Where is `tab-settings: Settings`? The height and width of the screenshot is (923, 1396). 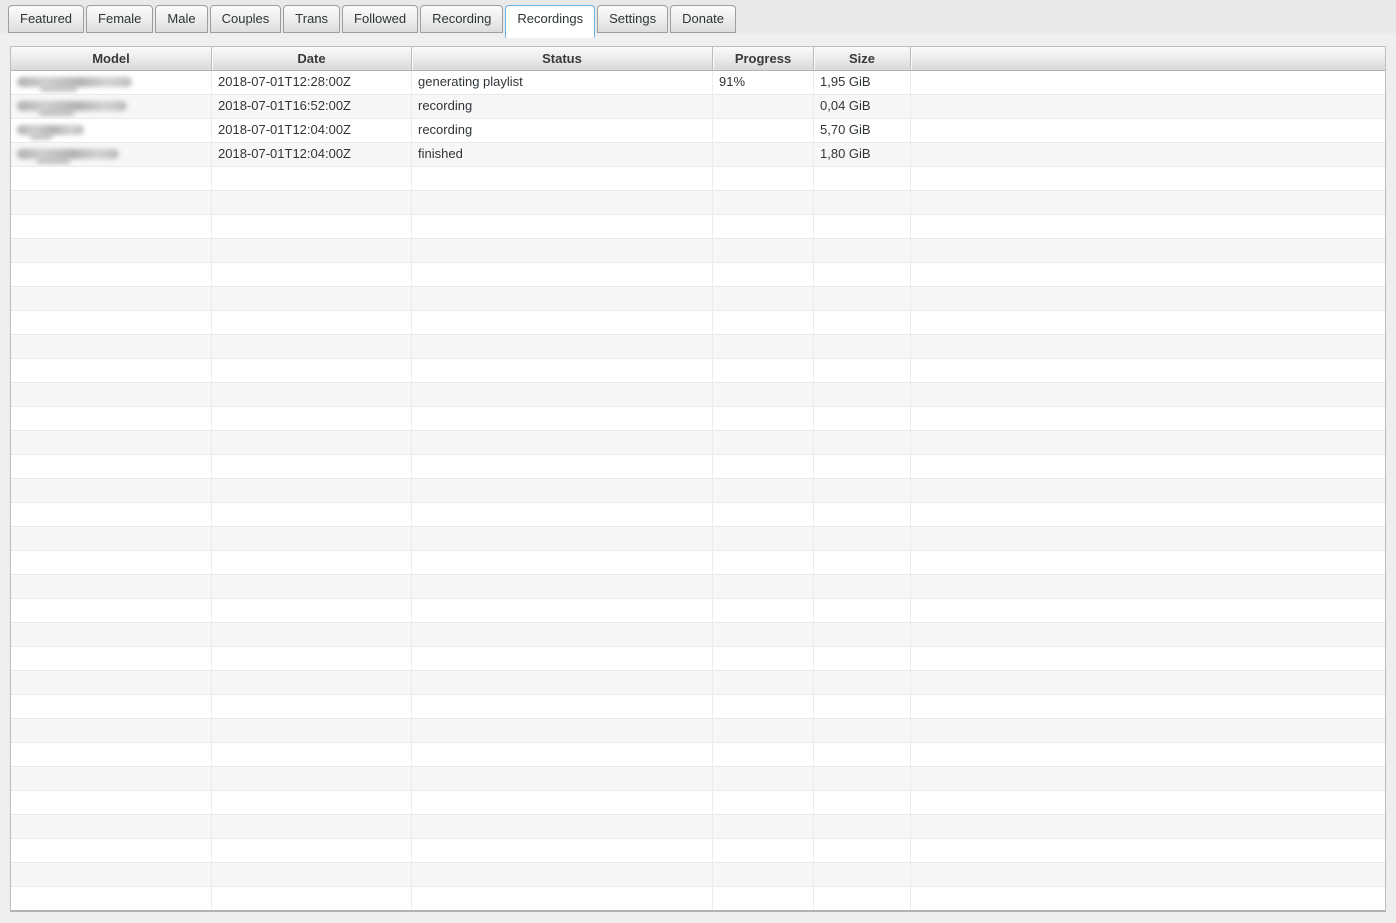
tab-settings: Settings is located at coordinates (633, 19).